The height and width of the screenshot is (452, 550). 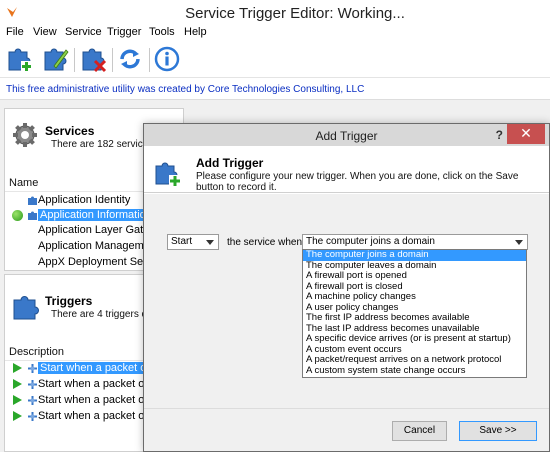 I want to click on service-name: Application Management, so click(x=99, y=246).